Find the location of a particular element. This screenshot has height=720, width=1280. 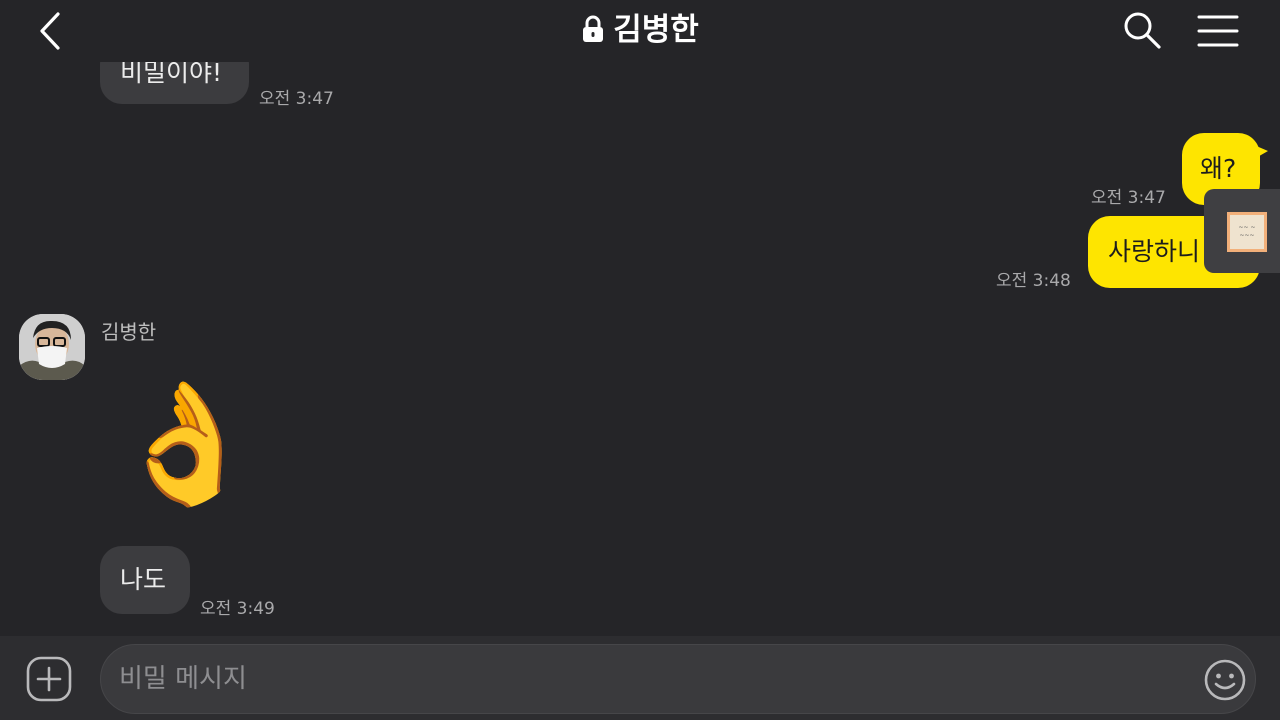

widget-thumbnail: ~~ ~ ~~~ is located at coordinates (1247, 232).